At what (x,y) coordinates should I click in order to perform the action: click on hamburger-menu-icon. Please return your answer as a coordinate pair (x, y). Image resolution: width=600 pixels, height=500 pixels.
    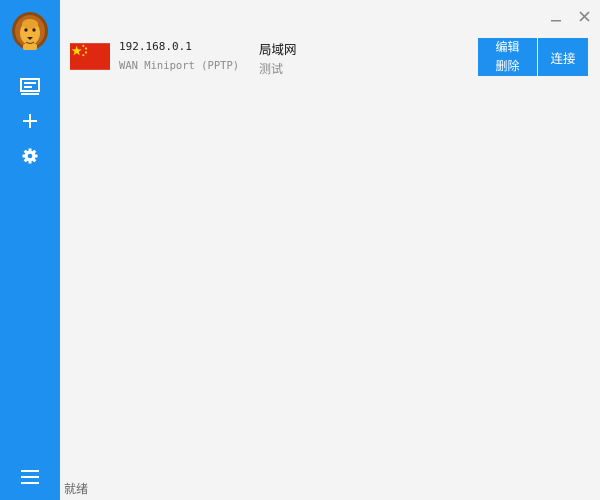
    Looking at the image, I should click on (30, 477).